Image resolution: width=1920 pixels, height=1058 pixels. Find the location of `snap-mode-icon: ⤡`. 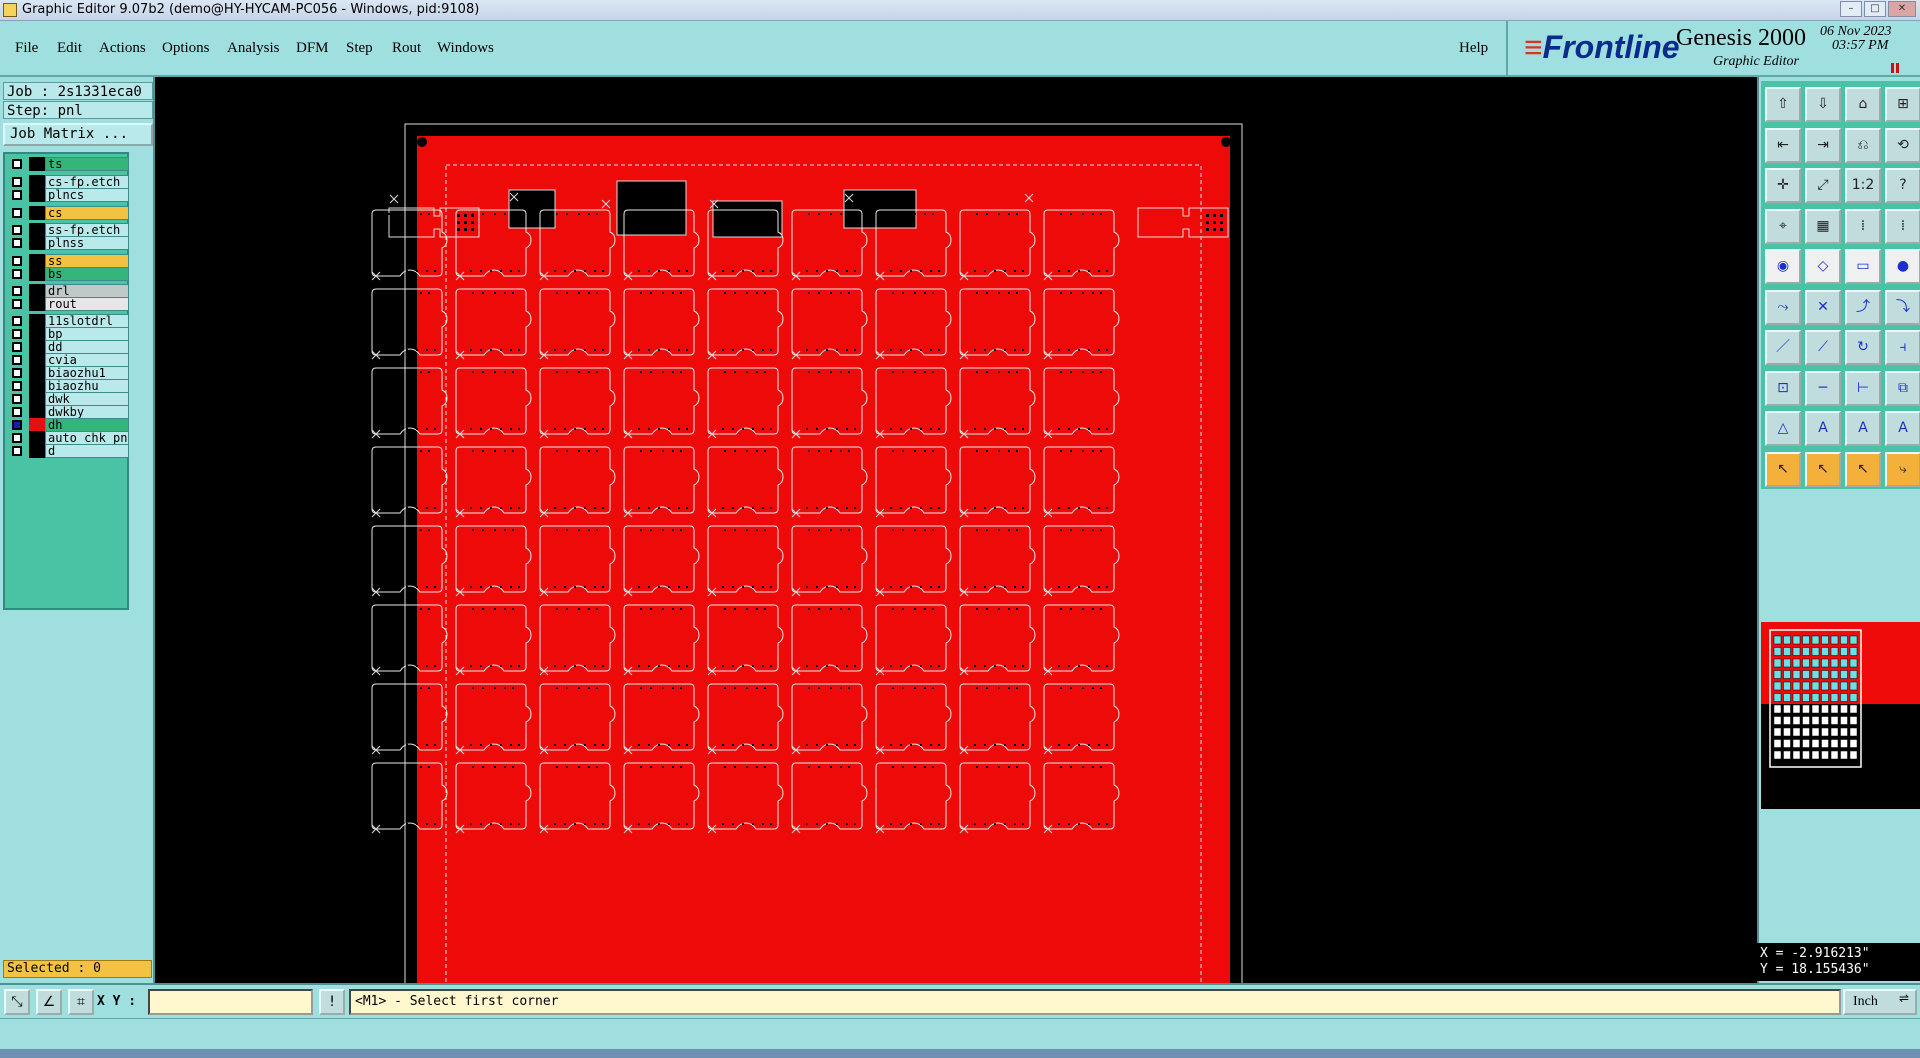

snap-mode-icon: ⤡ is located at coordinates (17, 1002).